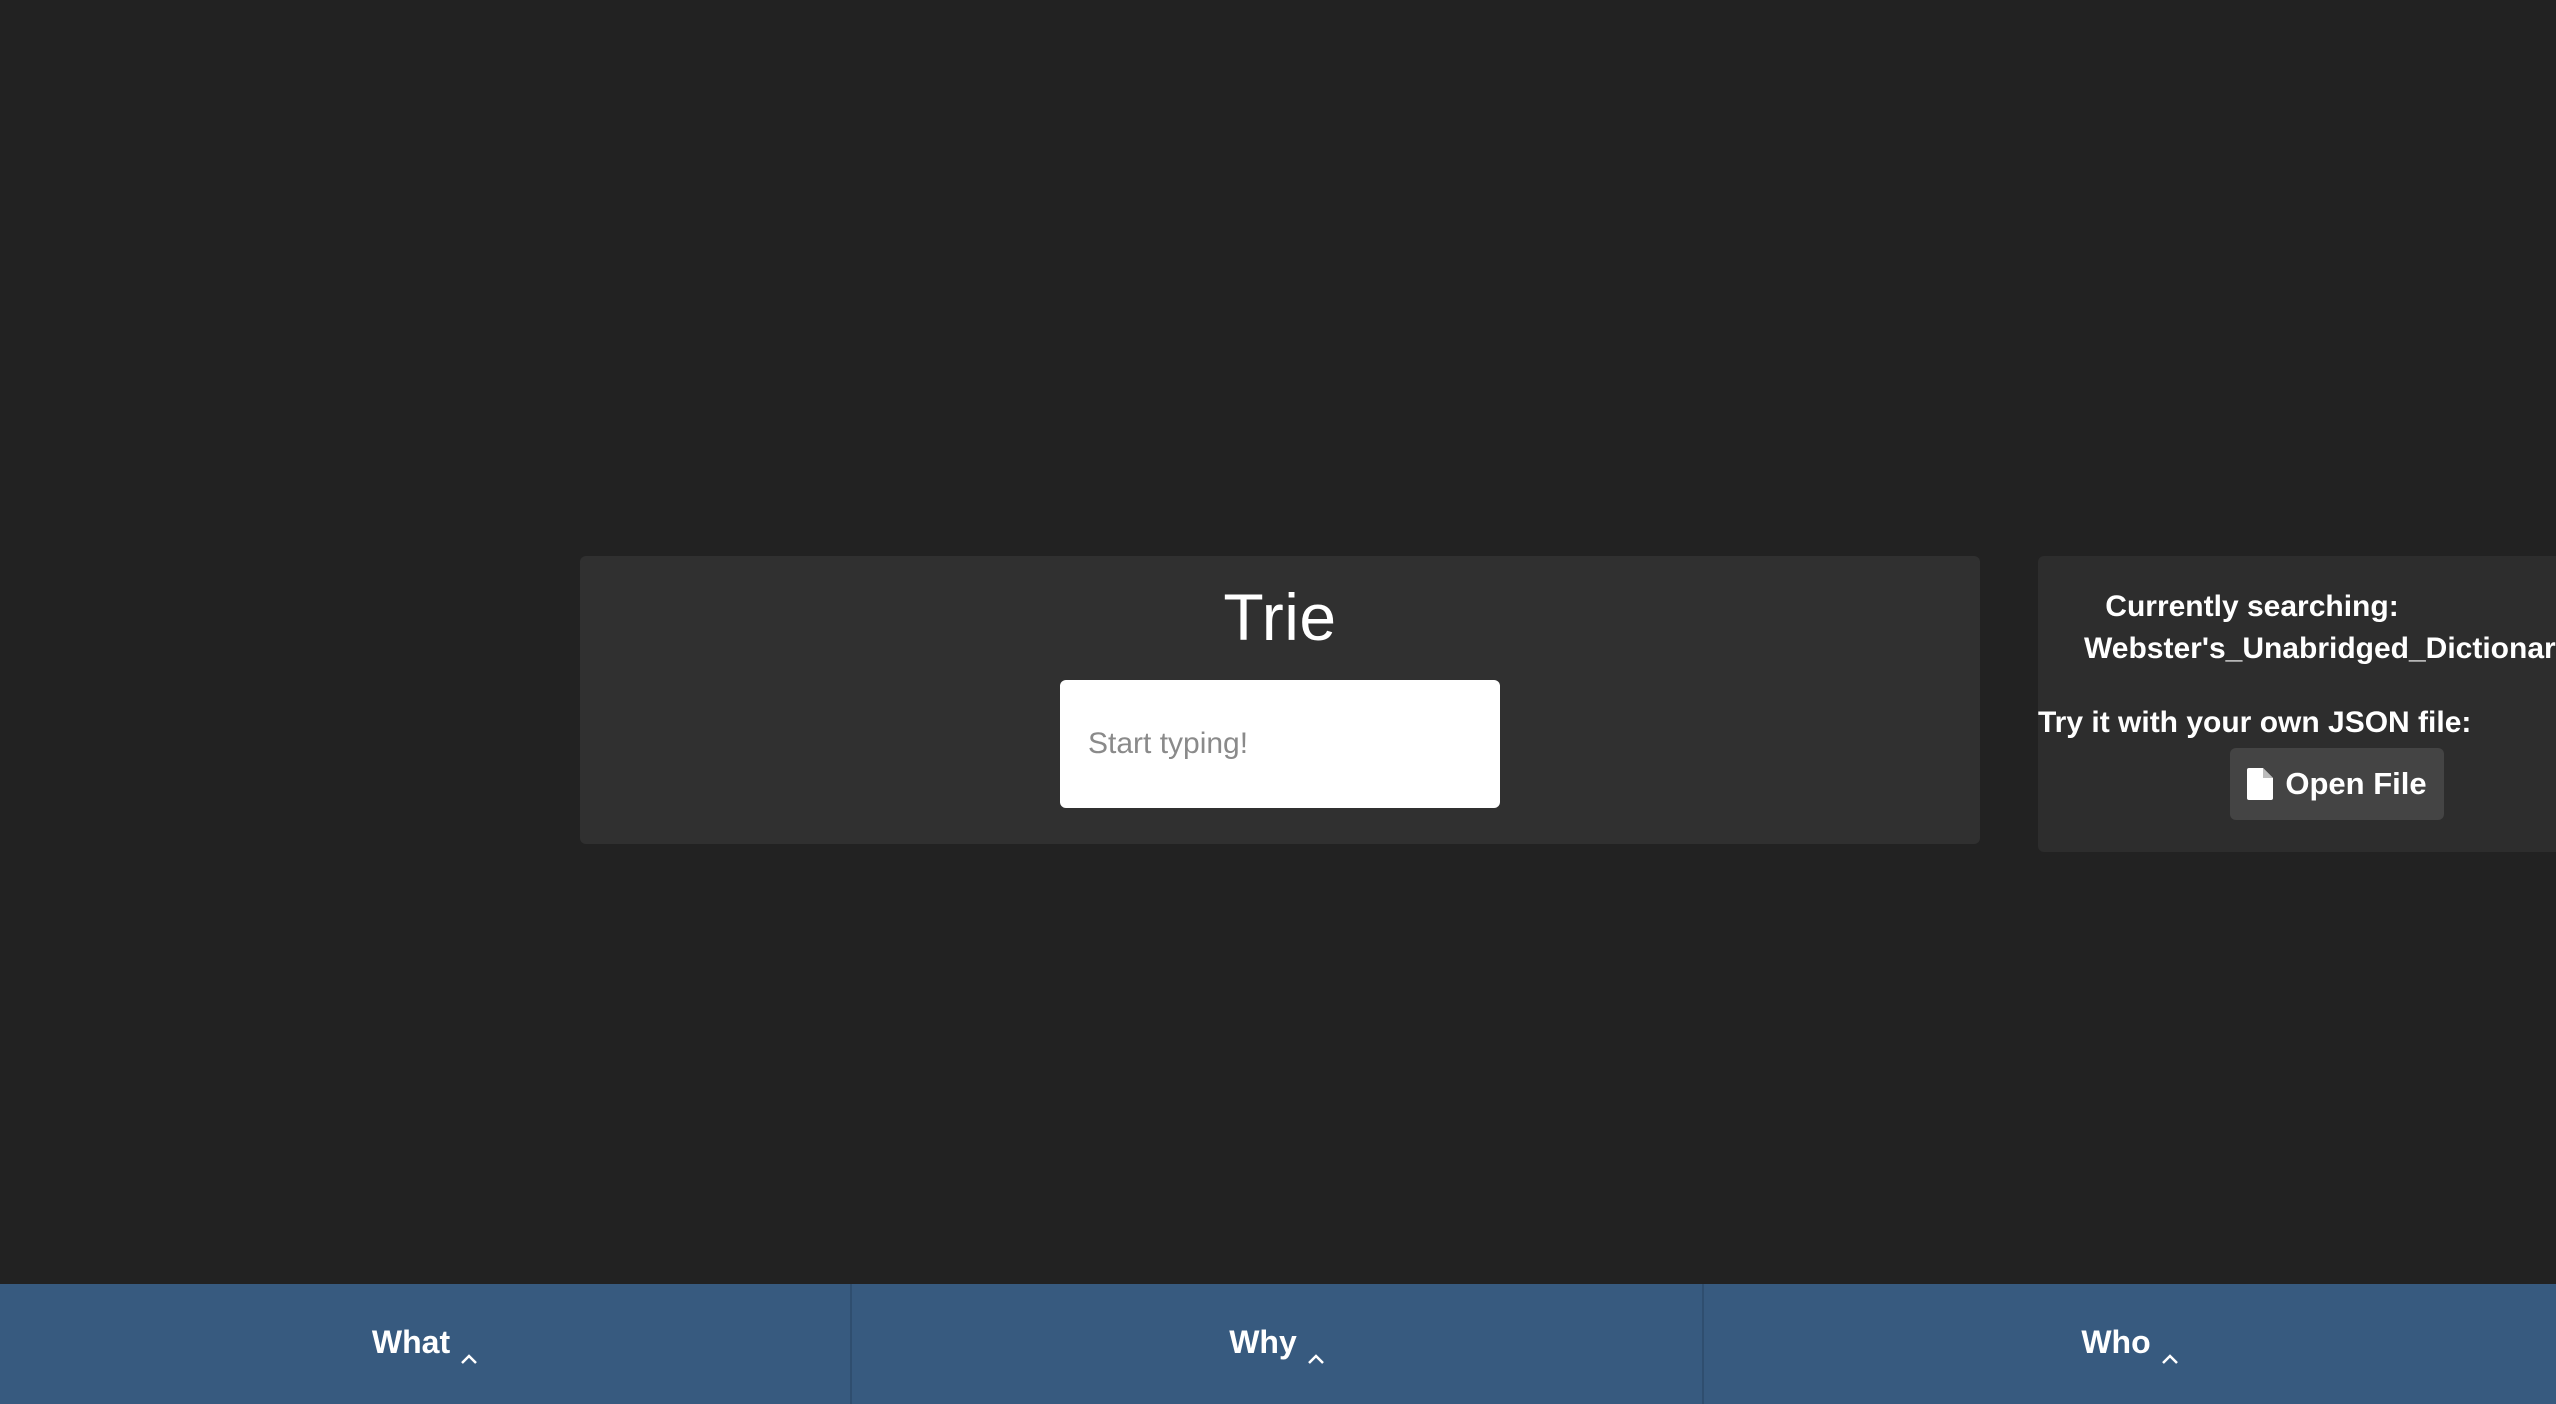  Describe the element at coordinates (2255, 722) in the screenshot. I see `try-own-json-label: Try it with your own JSON file:` at that location.